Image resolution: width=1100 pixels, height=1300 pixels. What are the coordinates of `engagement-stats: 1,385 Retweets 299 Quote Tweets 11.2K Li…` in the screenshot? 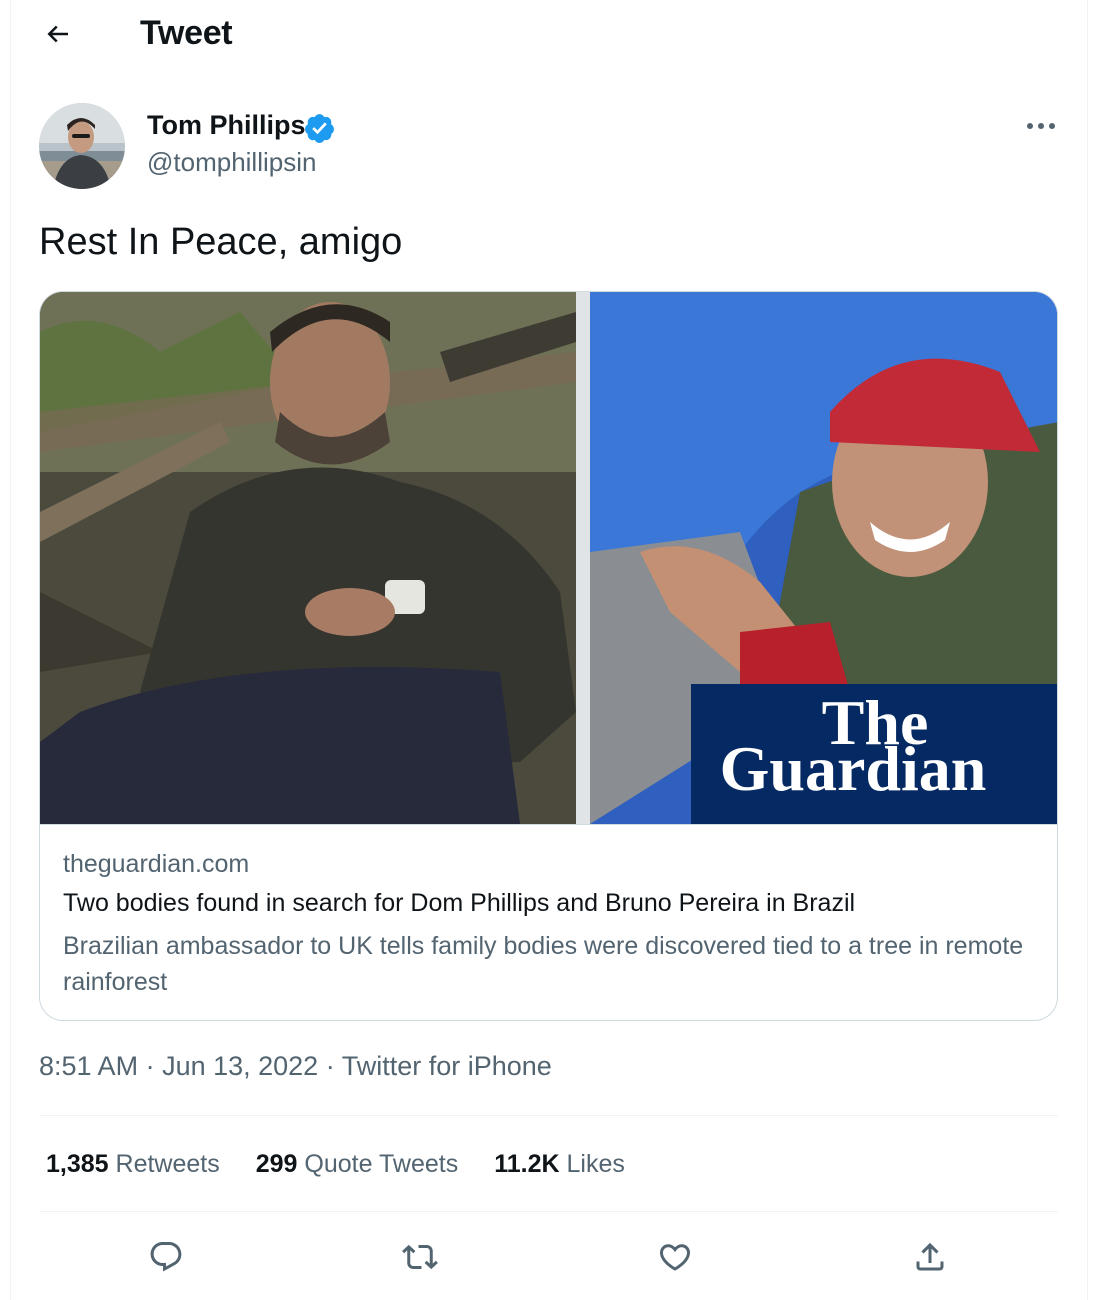 It's located at (353, 1164).